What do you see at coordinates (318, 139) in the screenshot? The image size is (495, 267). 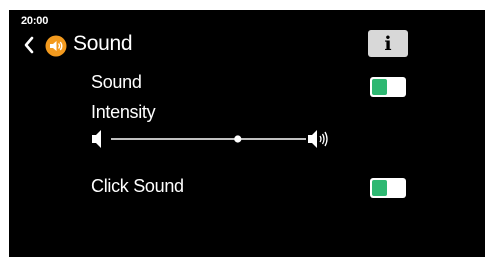 I see `speaker-high-icon` at bounding box center [318, 139].